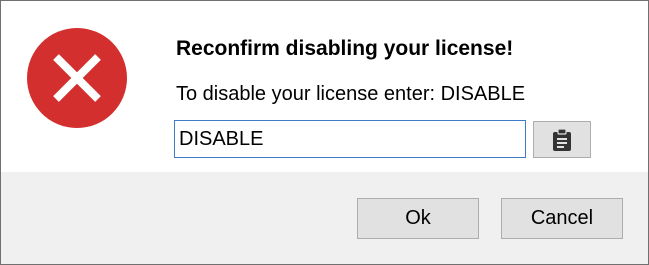  Describe the element at coordinates (350, 139) in the screenshot. I see `confirmation-input` at that location.